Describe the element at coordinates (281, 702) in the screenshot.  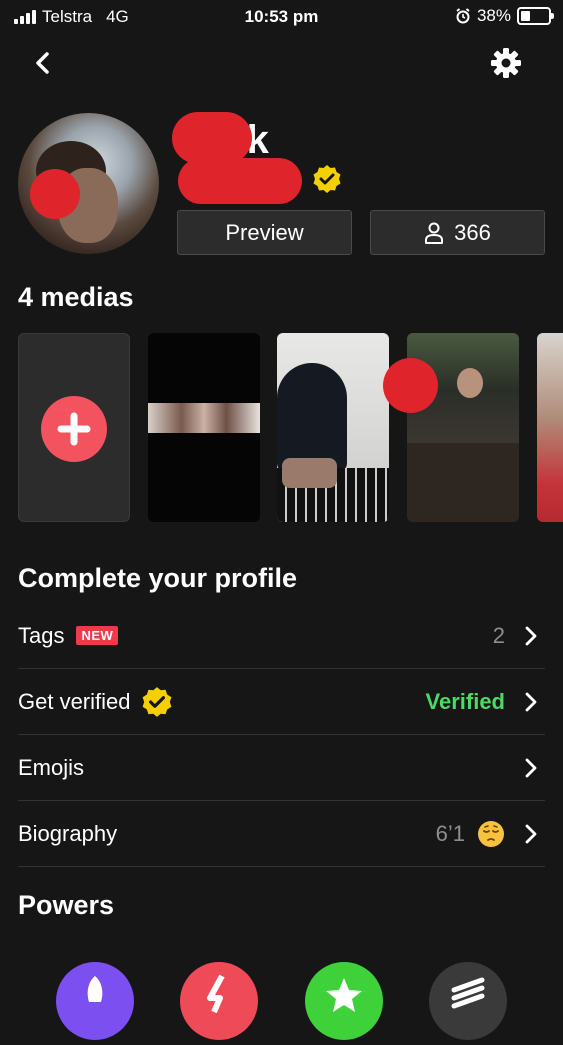
I see `get-verified-row: Get verified Verified` at that location.